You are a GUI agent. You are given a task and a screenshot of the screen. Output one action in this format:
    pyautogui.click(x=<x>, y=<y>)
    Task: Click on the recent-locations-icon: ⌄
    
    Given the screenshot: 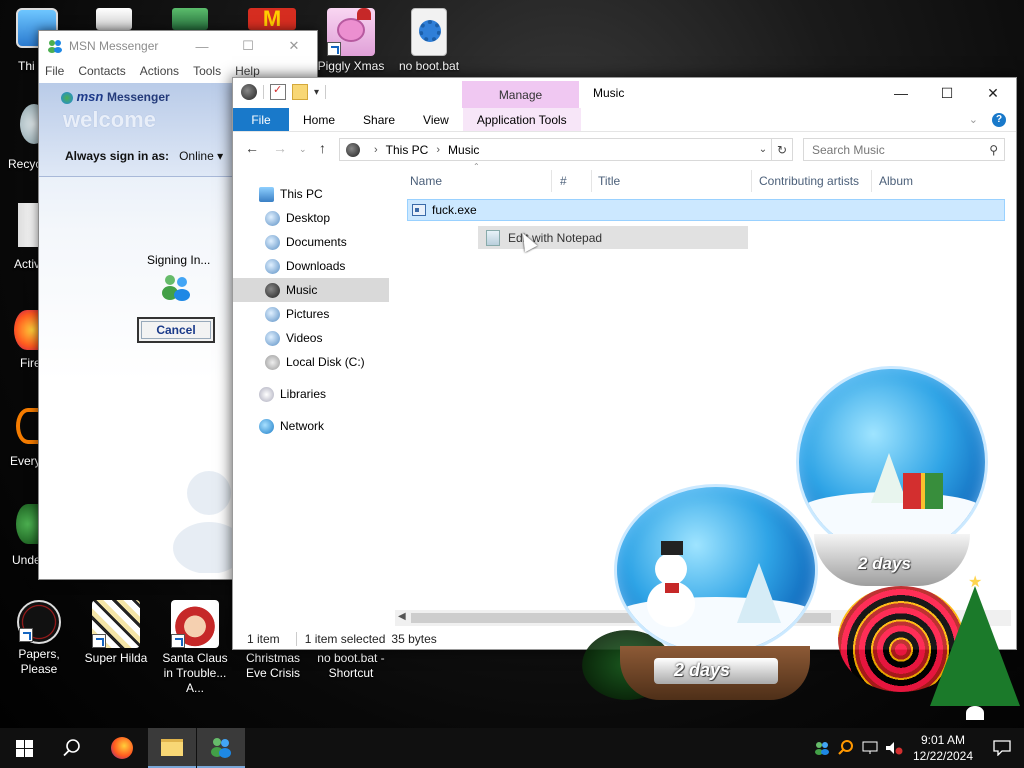 What is the action you would take?
    pyautogui.click(x=303, y=149)
    